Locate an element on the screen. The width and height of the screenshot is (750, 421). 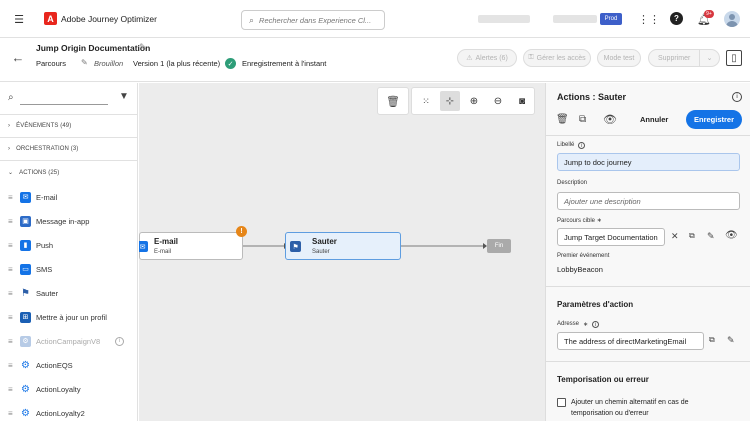
hamburger-menu-icon: ☰ is located at coordinates (19, 19).